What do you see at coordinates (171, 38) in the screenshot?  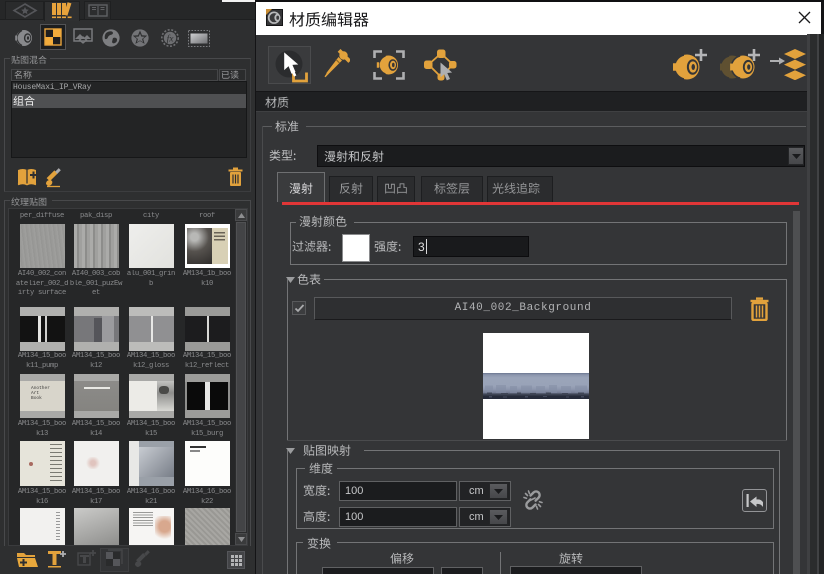 I see `svg-text: fx` at bounding box center [171, 38].